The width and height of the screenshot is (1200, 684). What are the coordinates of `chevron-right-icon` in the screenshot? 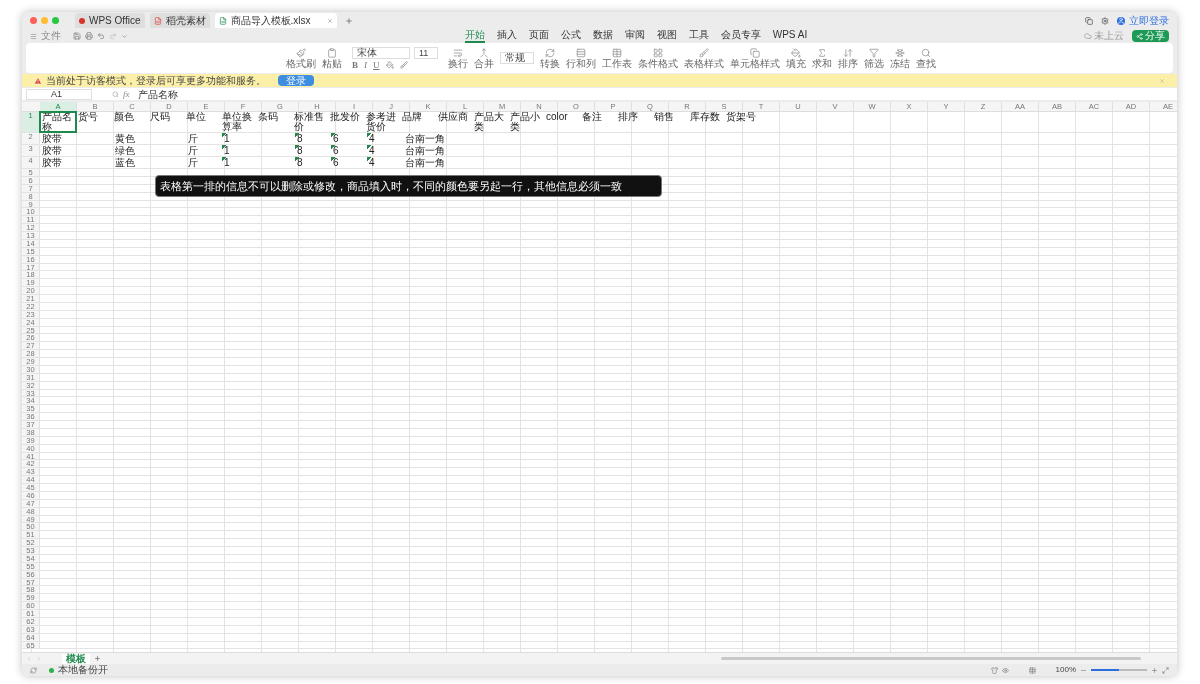 It's located at (39, 658).